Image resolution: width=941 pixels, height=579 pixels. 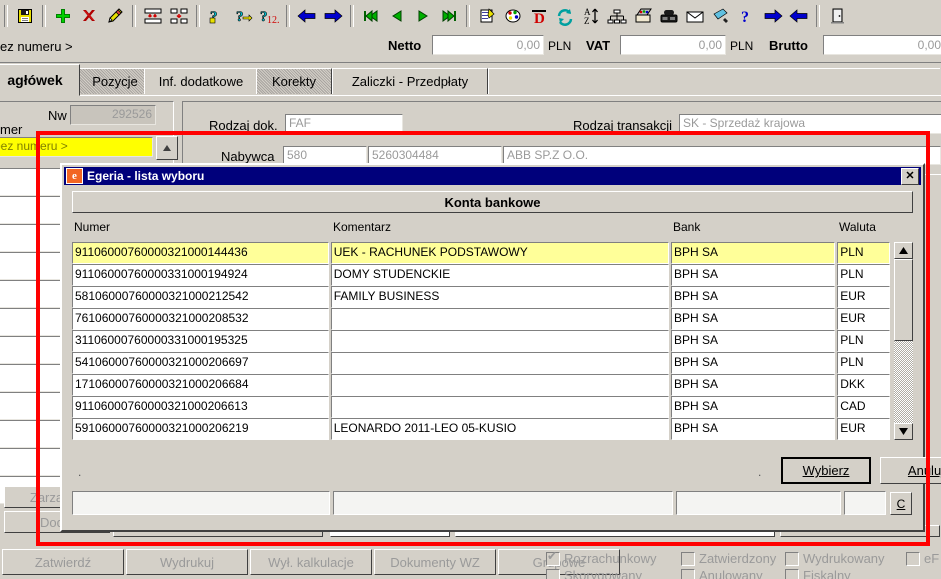 I want to click on tab-korekty: Korekty, so click(x=294, y=81).